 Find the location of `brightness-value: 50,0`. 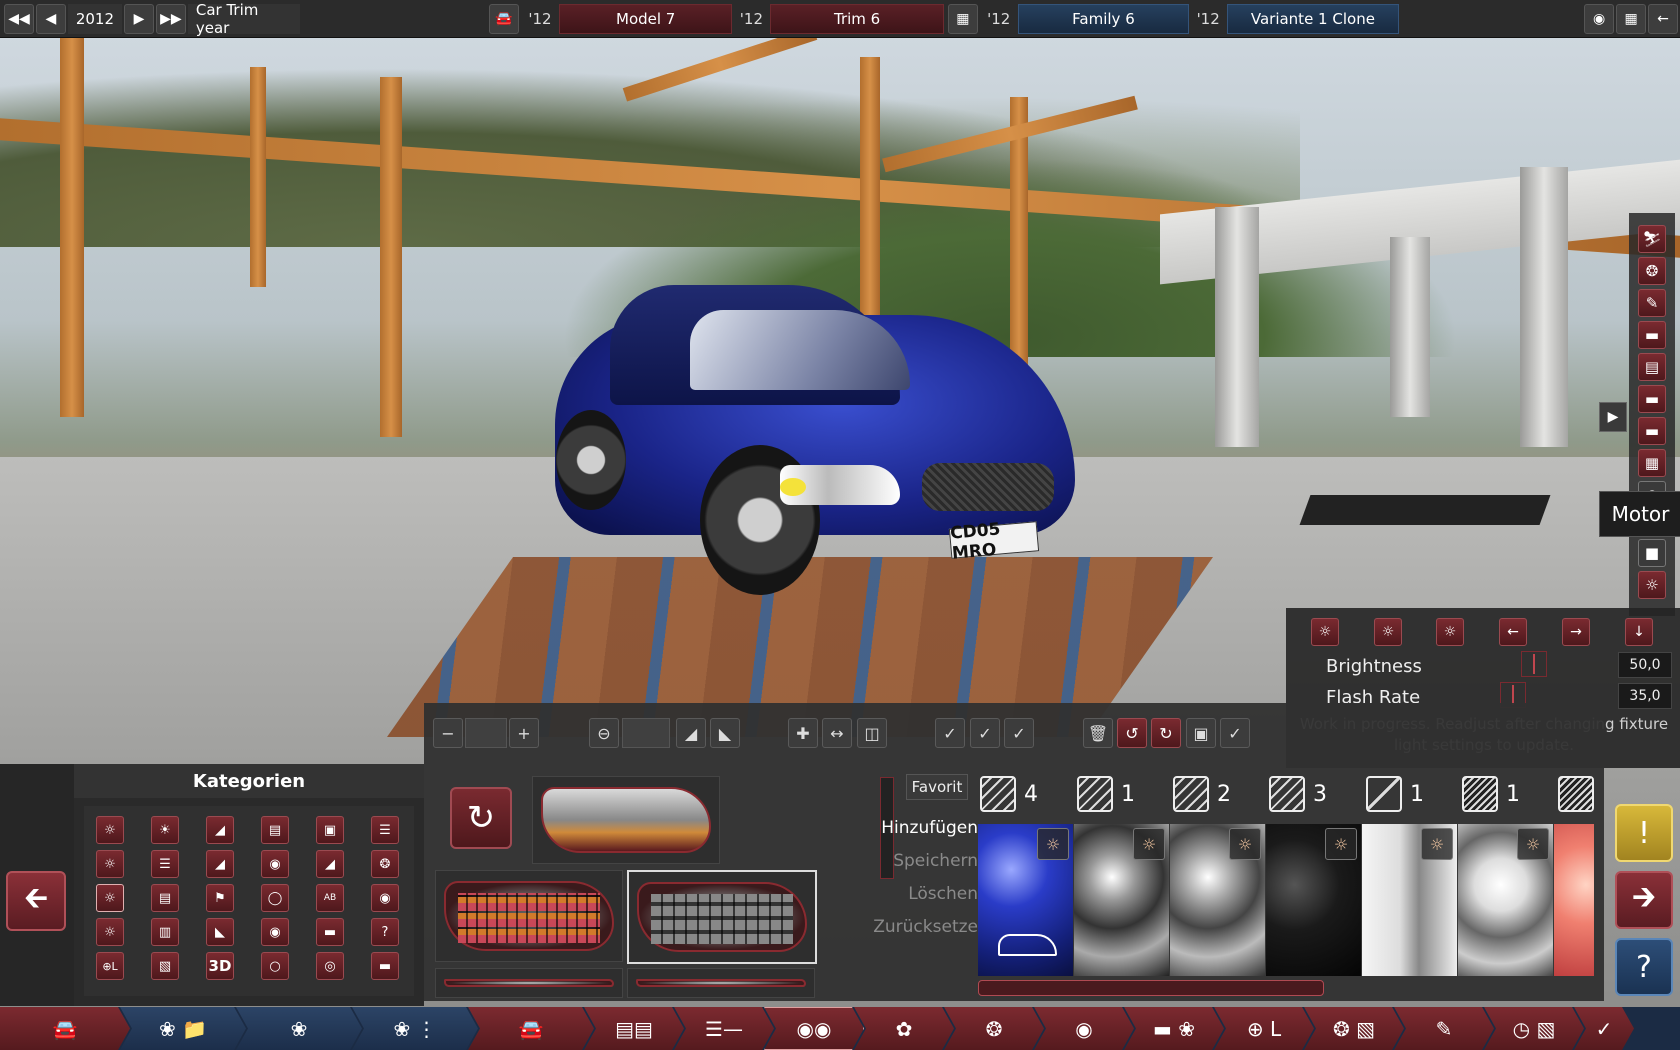

brightness-value: 50,0 is located at coordinates (1645, 665).